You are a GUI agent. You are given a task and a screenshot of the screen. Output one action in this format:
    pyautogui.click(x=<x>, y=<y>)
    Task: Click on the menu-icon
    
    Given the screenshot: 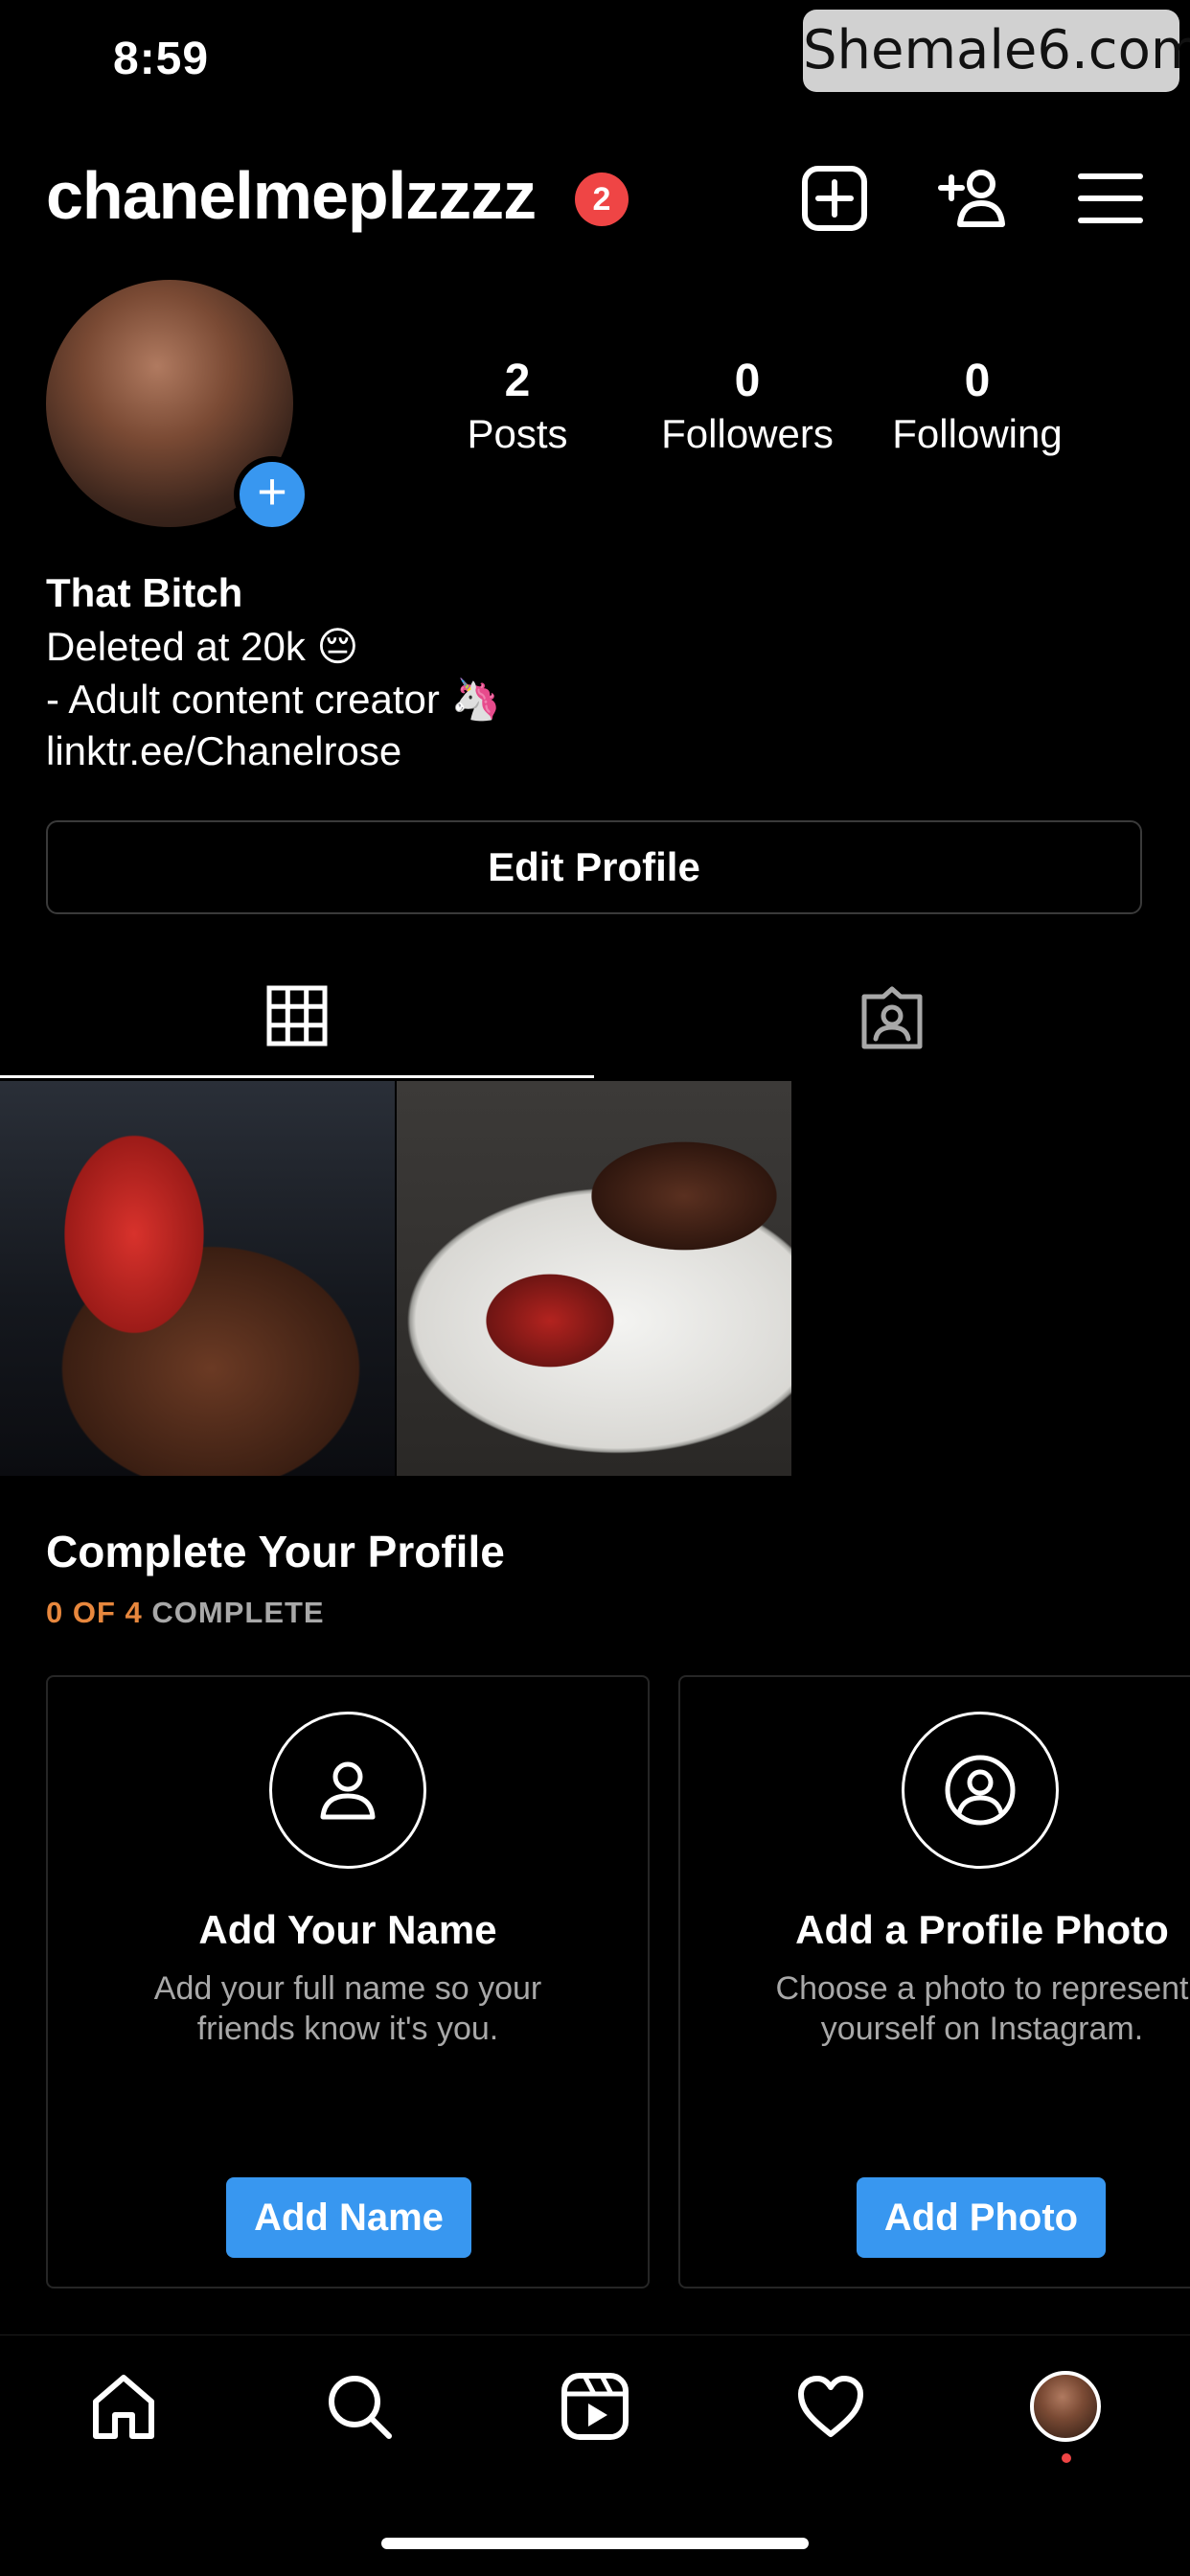 What is the action you would take?
    pyautogui.click(x=1110, y=198)
    